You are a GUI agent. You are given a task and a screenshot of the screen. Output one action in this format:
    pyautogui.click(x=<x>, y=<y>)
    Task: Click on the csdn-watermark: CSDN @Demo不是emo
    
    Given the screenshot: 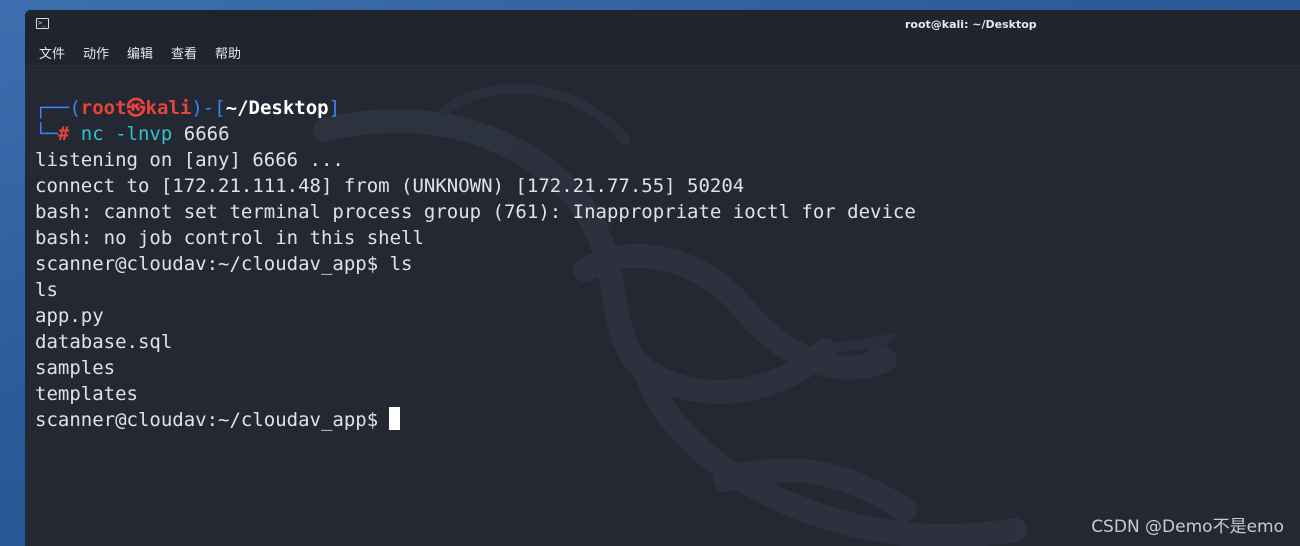 What is the action you would take?
    pyautogui.click(x=1187, y=527)
    